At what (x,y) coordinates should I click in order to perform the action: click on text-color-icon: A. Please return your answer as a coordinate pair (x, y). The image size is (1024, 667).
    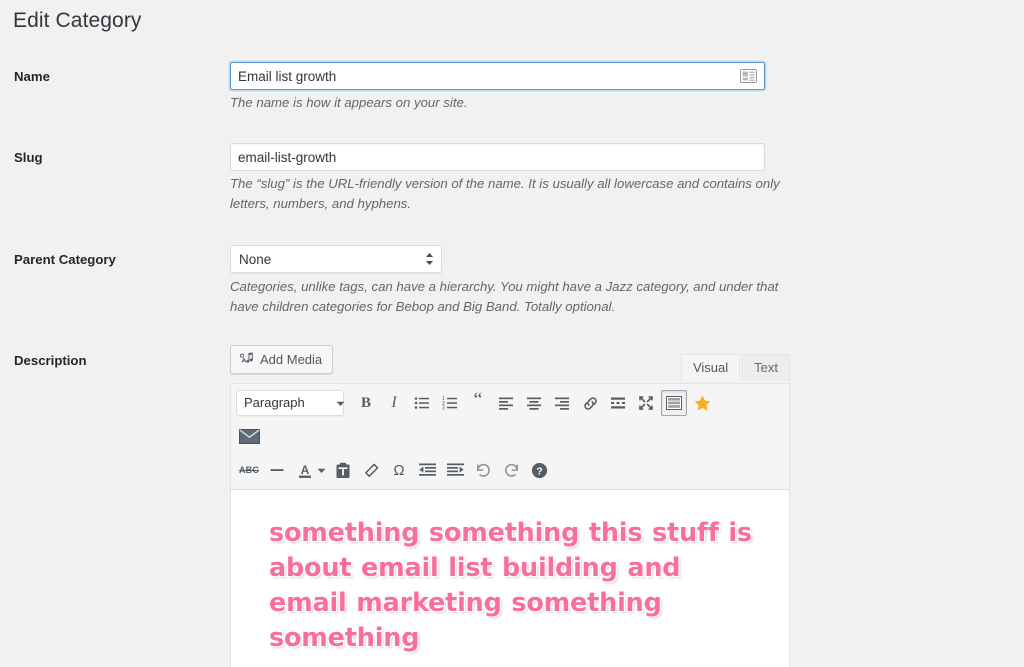
    Looking at the image, I should click on (305, 470).